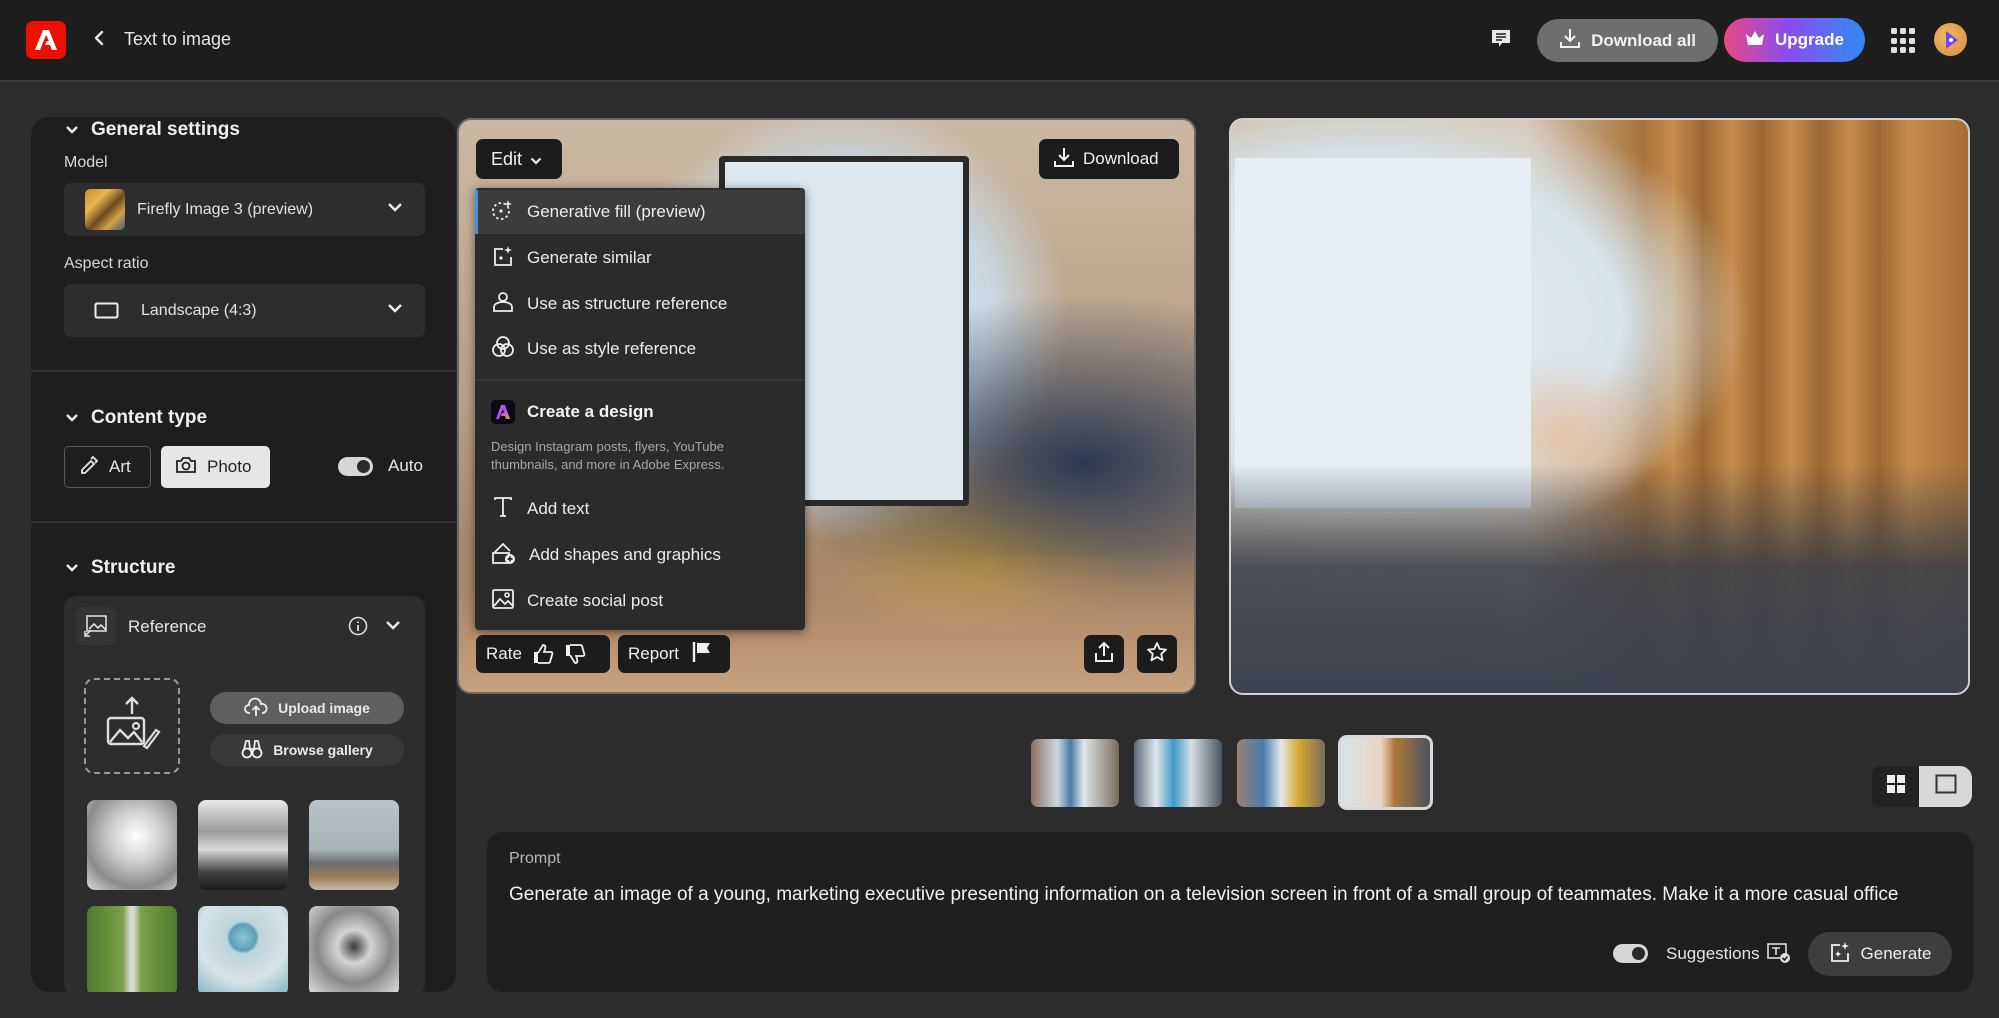 The width and height of the screenshot is (1999, 1018). Describe the element at coordinates (307, 708) in the screenshot. I see `upload-image-button: Upload image` at that location.